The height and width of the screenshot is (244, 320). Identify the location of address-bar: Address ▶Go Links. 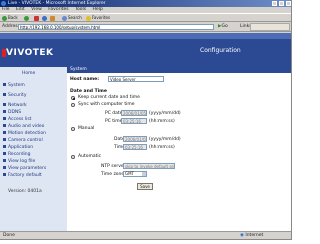
(145, 27).